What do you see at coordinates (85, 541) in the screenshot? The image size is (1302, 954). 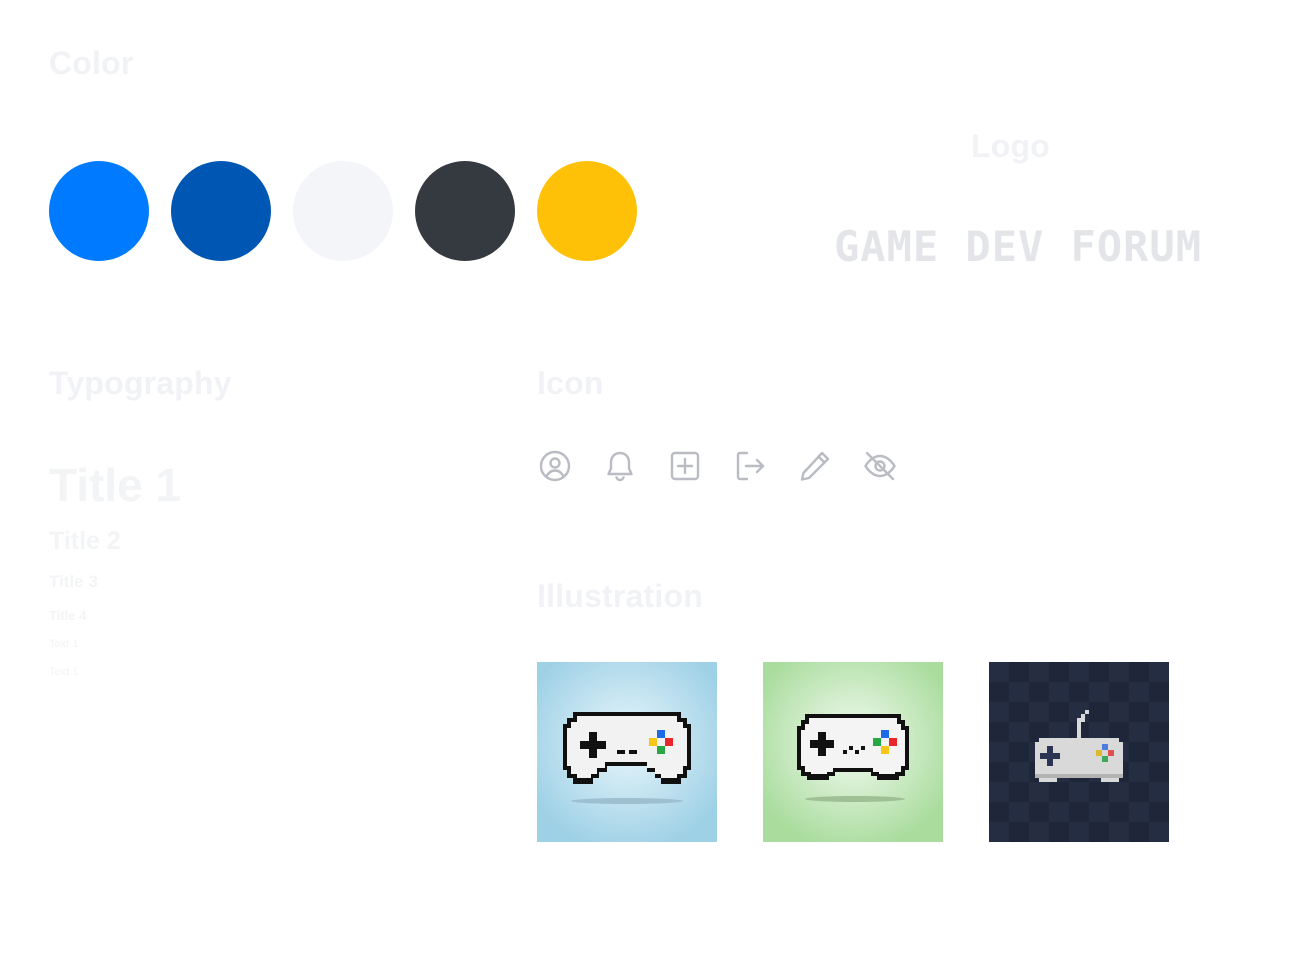 I see `typography-title-2: Title 2` at bounding box center [85, 541].